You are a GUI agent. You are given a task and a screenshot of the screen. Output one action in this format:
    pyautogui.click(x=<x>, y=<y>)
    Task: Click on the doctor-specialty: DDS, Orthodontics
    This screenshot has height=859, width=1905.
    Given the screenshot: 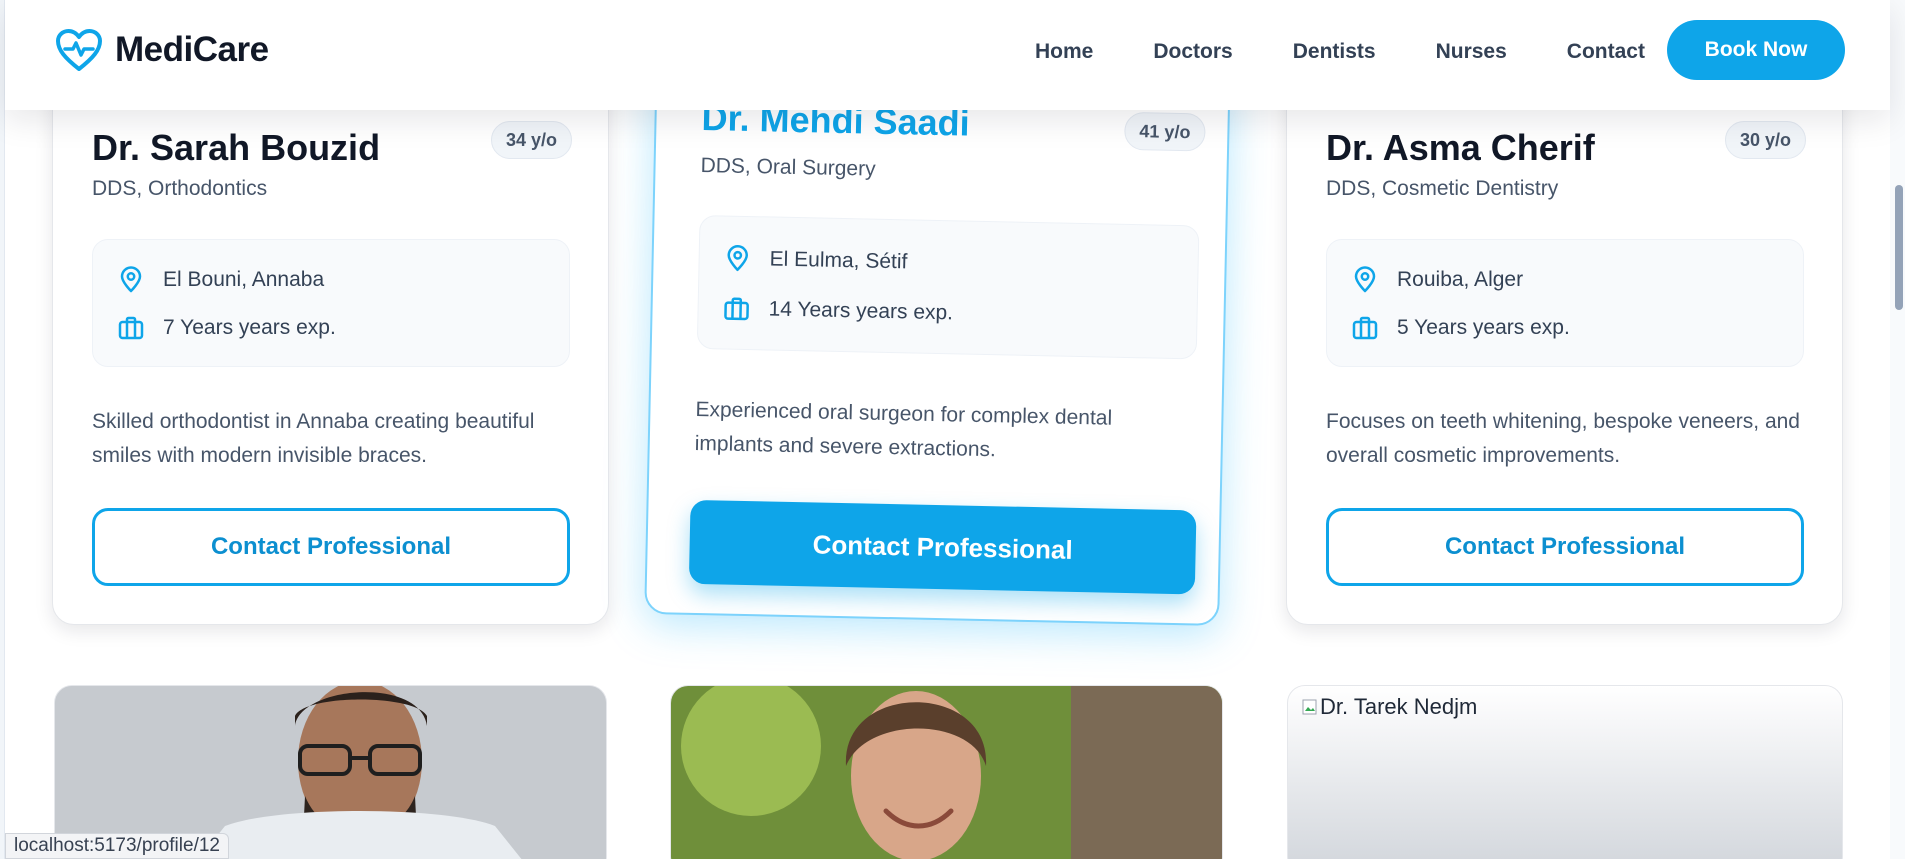 What is the action you would take?
    pyautogui.click(x=180, y=188)
    